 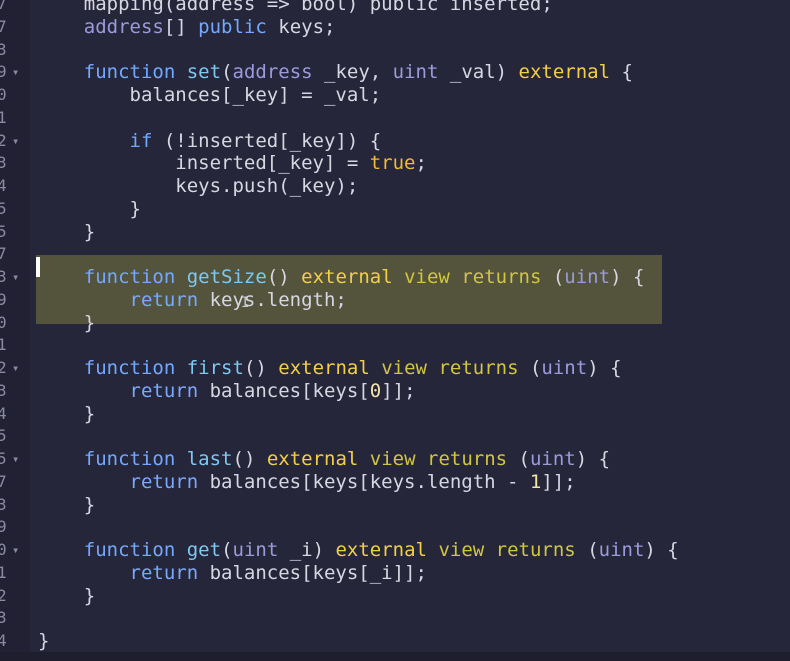 What do you see at coordinates (301, 26) in the screenshot?
I see `code-token: keys;` at bounding box center [301, 26].